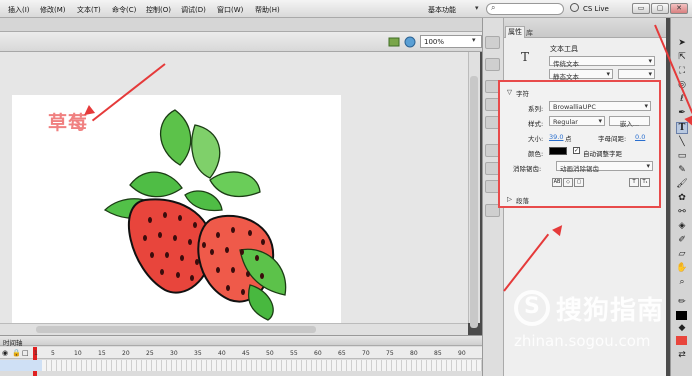 This screenshot has width=692, height=376. What do you see at coordinates (682, 302) in the screenshot?
I see `stroke-color-icon: ✏` at bounding box center [682, 302].